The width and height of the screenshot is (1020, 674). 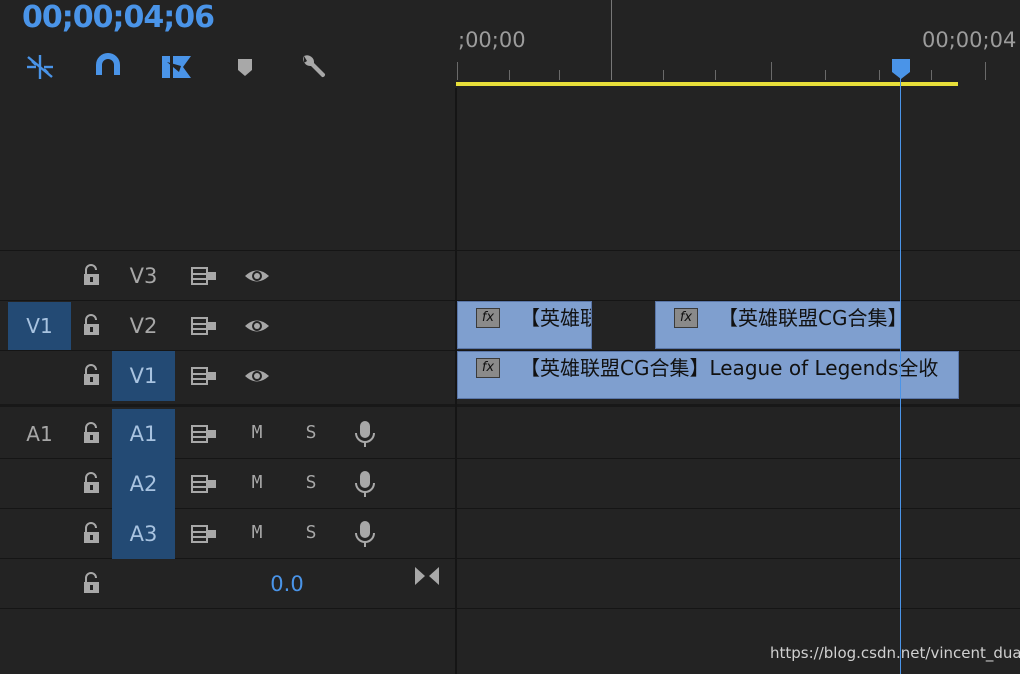 I want to click on snap-magnet-icon, so click(x=108, y=66).